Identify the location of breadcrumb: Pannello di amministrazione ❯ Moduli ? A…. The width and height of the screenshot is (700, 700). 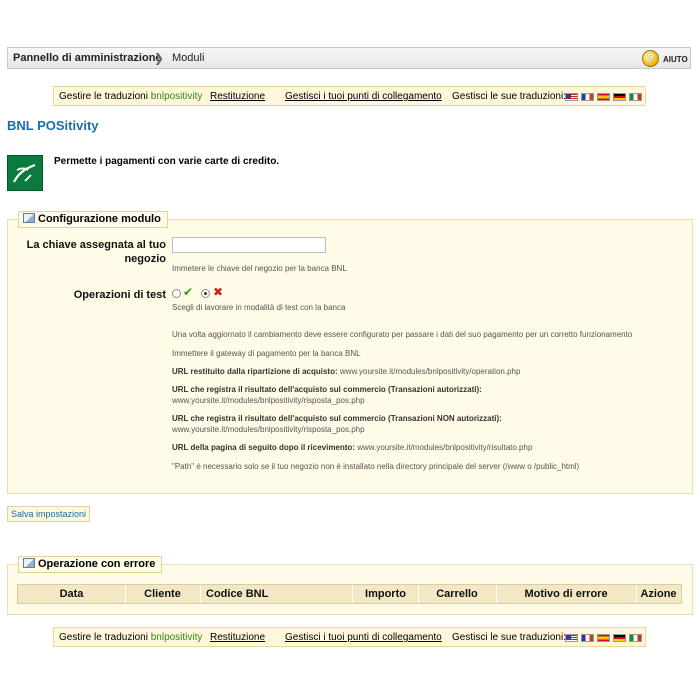
(349, 58).